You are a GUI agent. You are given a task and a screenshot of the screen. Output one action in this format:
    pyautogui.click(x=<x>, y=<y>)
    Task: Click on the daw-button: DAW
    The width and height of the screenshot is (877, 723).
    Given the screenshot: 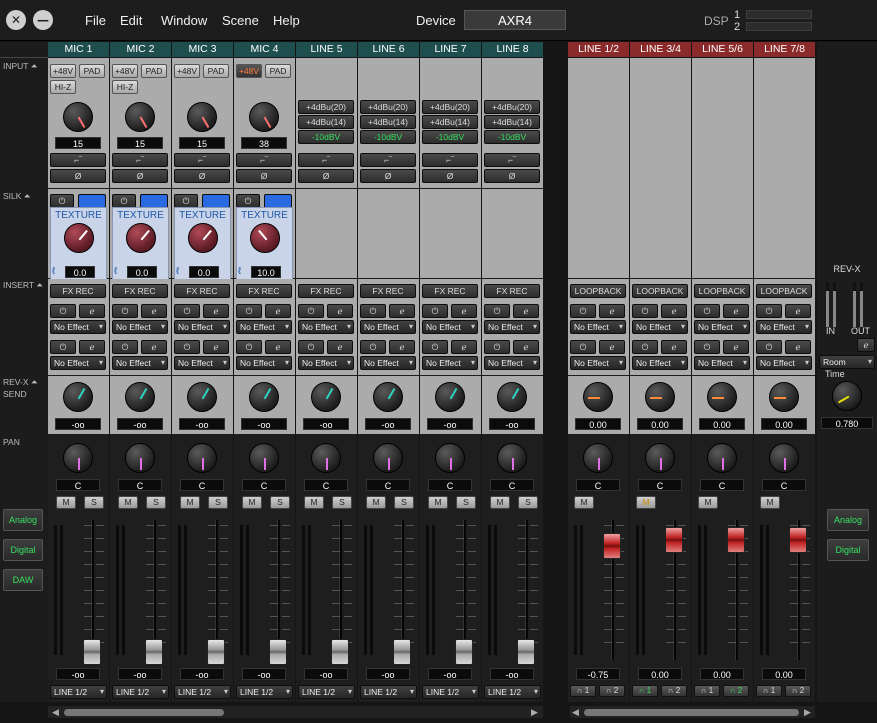 What is the action you would take?
    pyautogui.click(x=23, y=580)
    